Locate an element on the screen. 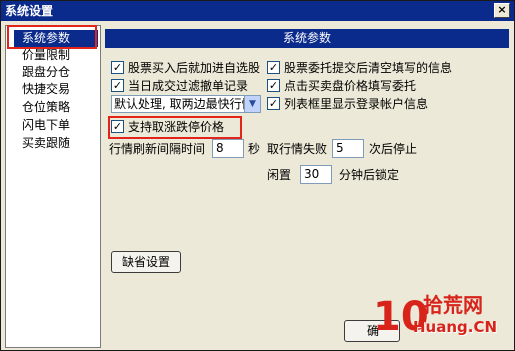  title-bar: 系统设置 × is located at coordinates (257, 11).